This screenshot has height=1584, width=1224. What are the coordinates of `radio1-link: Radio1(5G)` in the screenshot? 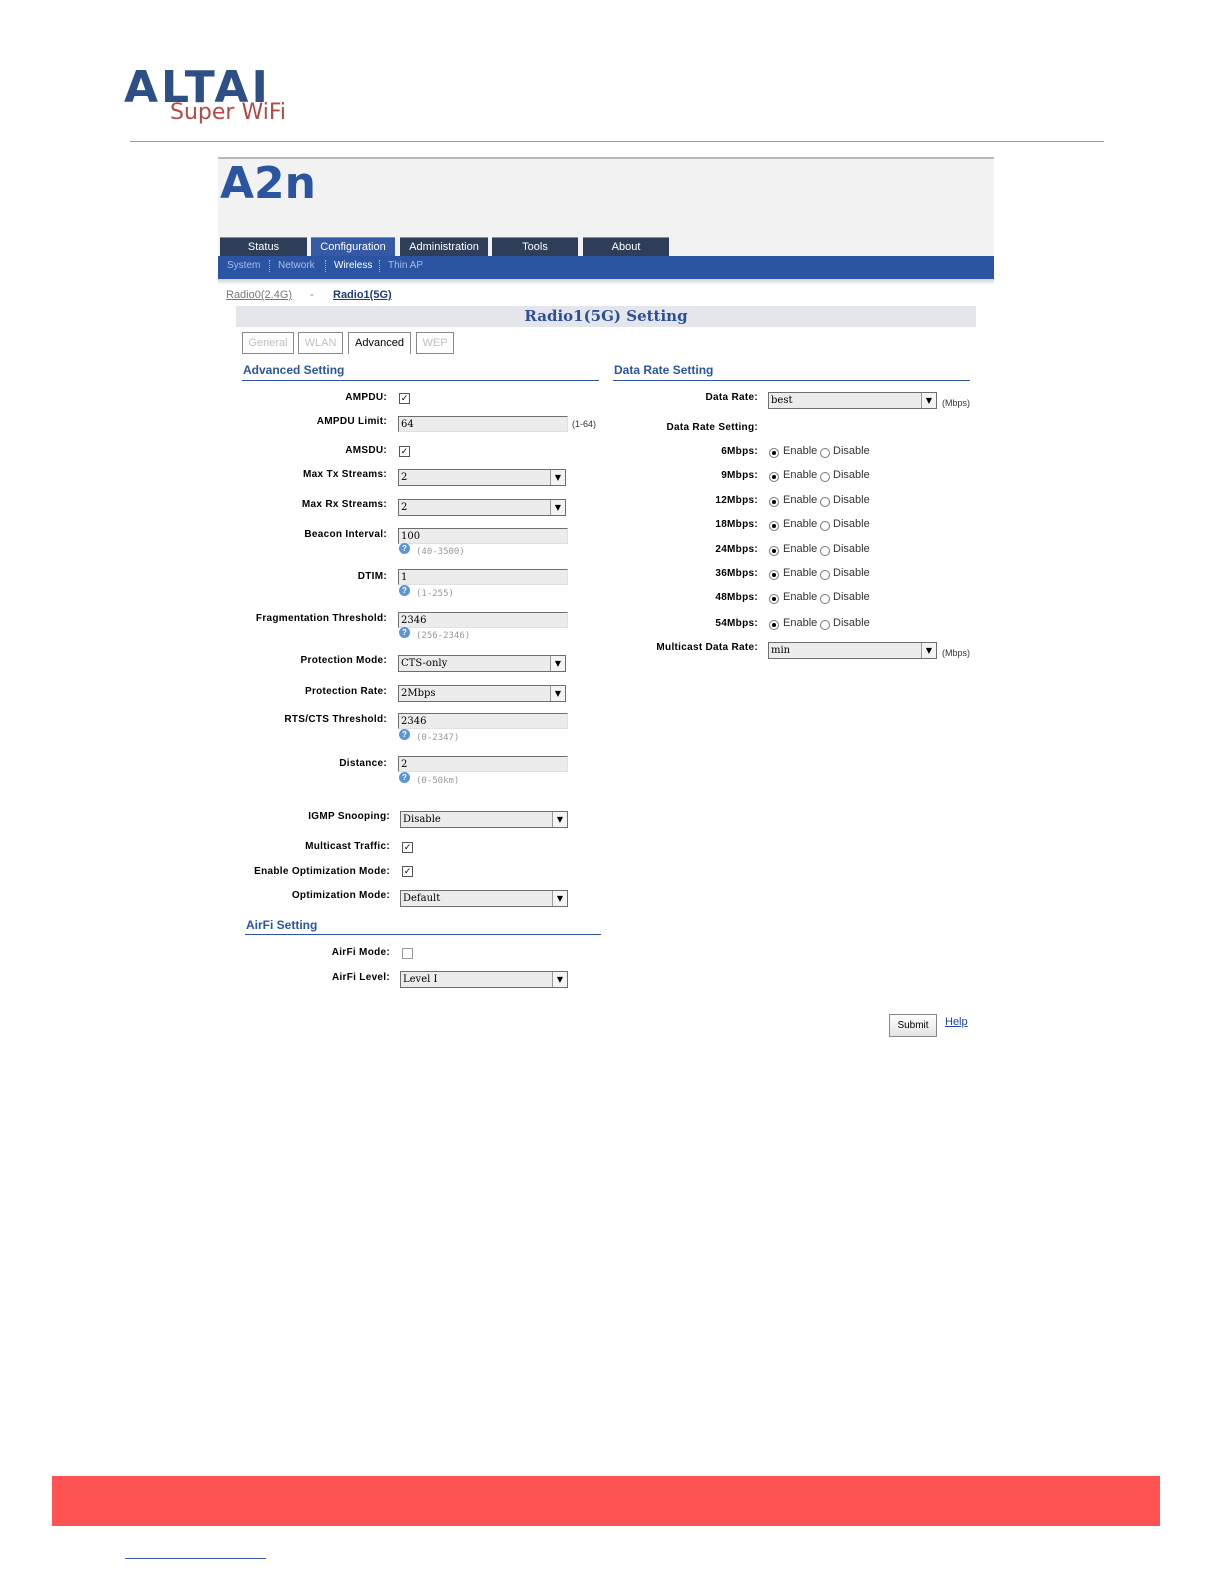 It's located at (362, 295).